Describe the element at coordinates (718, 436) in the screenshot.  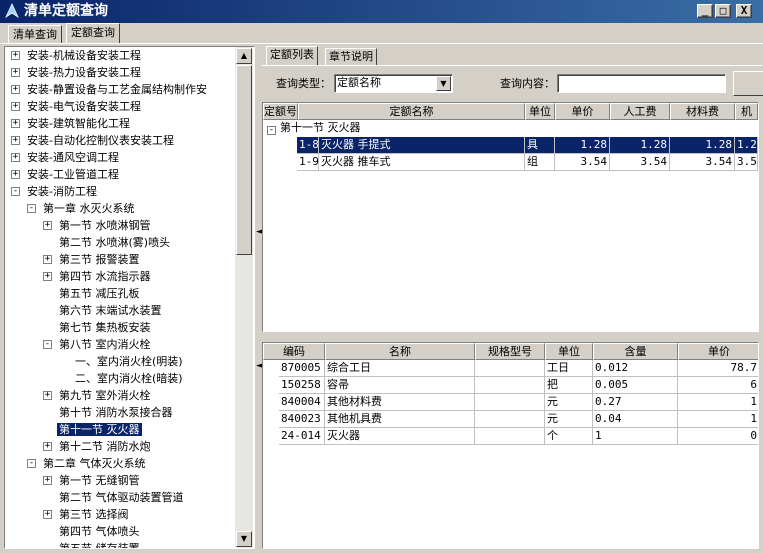
I see `table-cell: 0` at that location.